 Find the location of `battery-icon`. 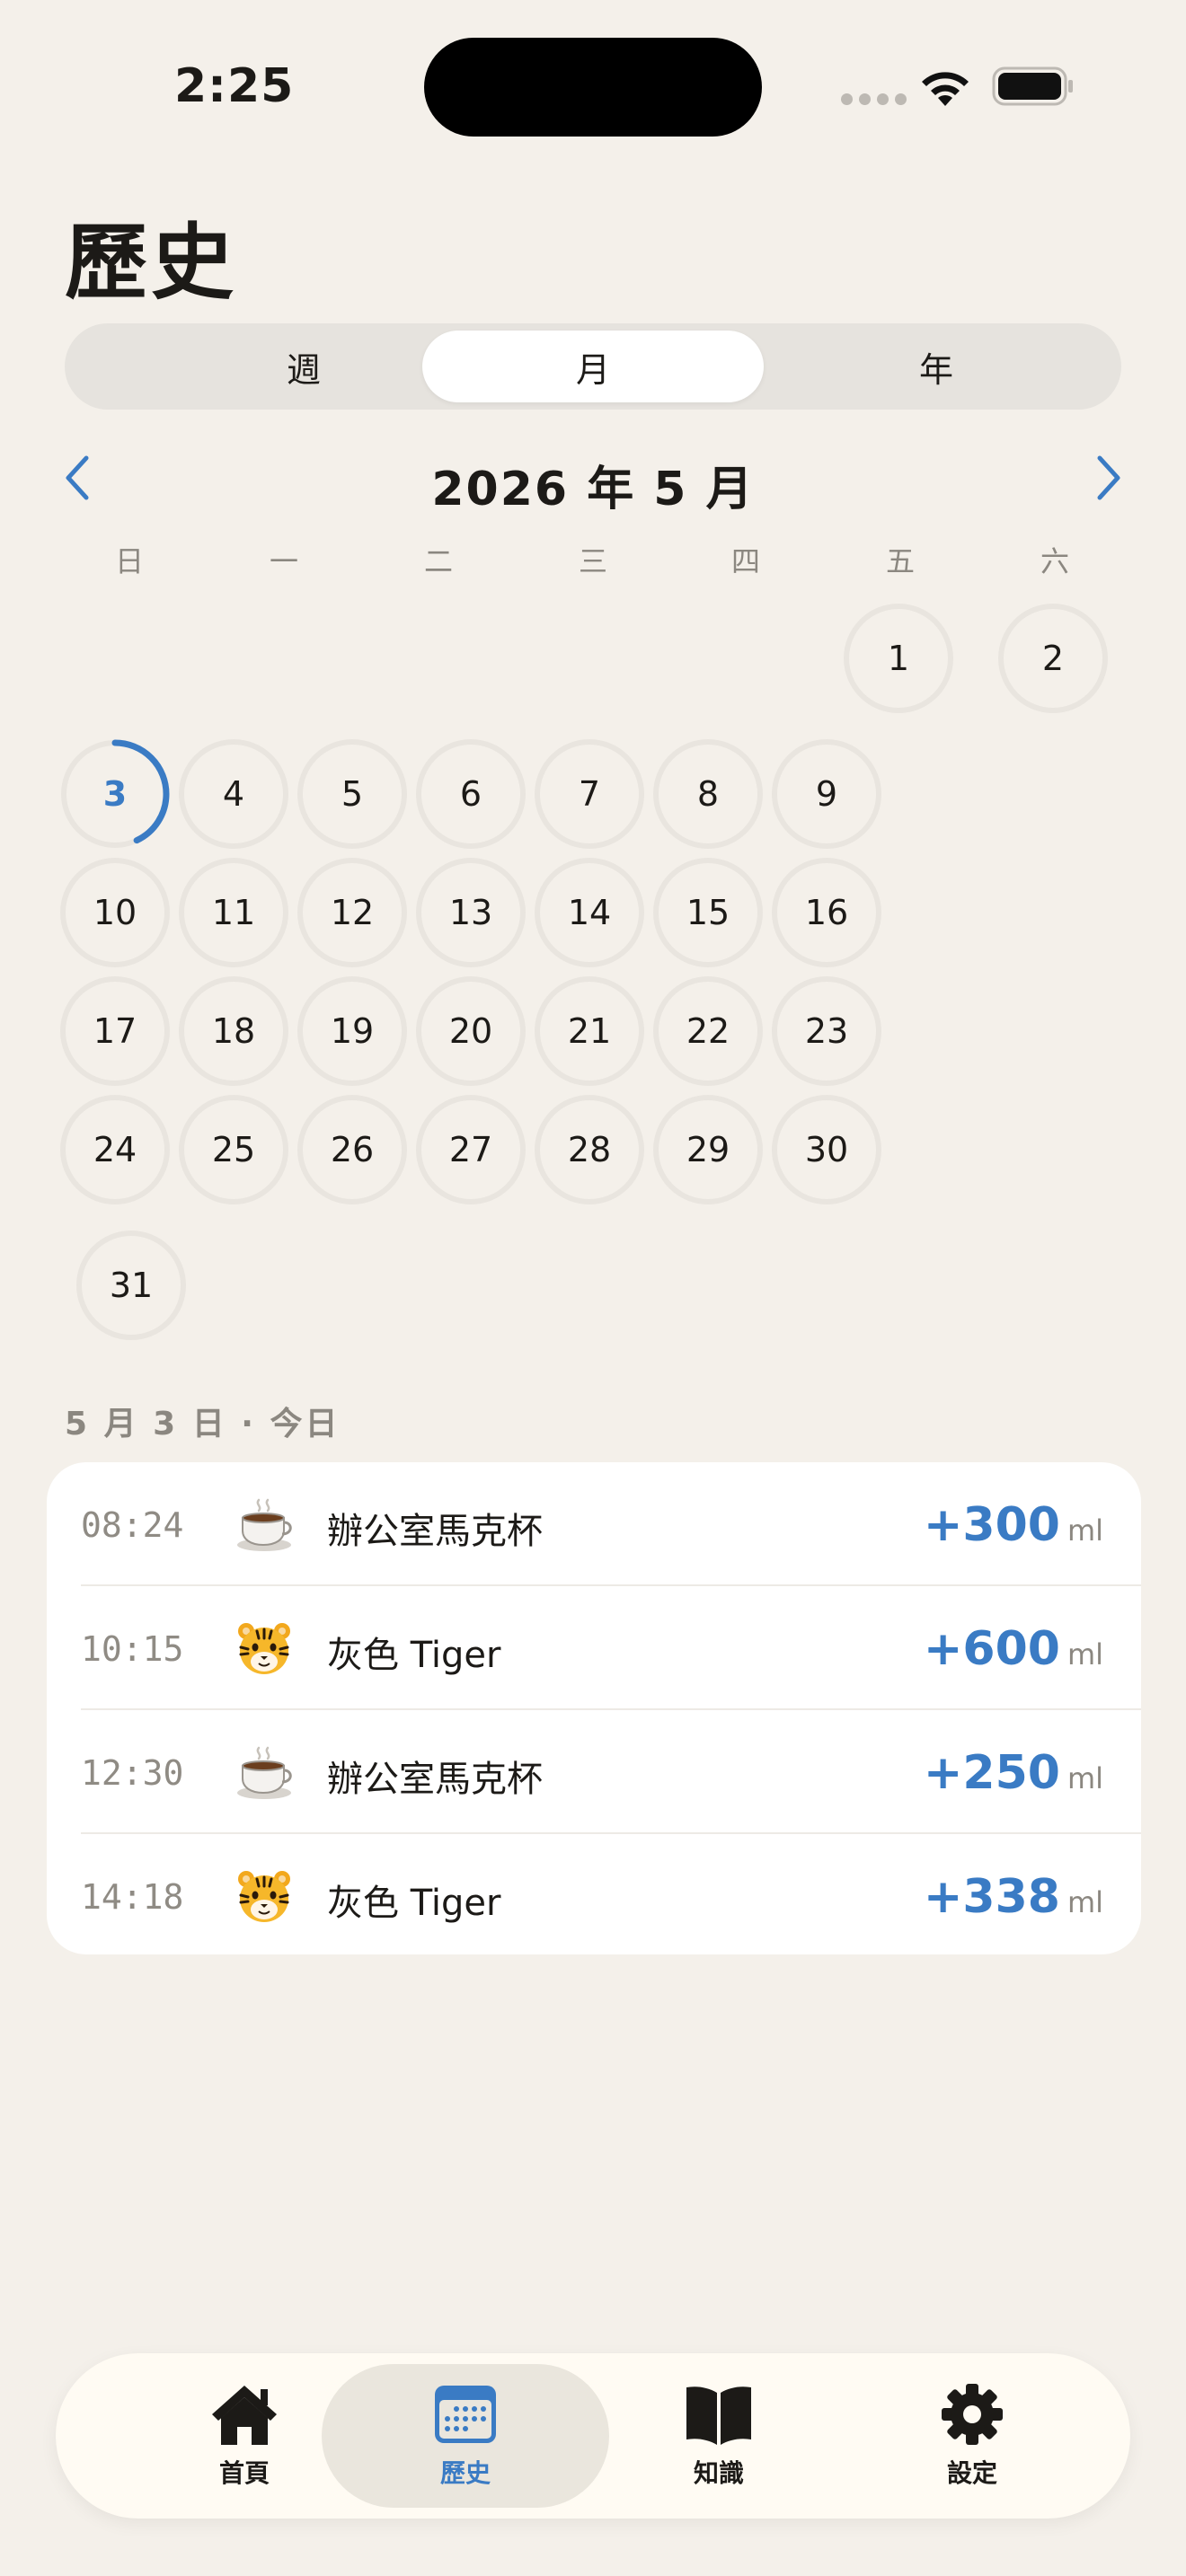

battery-icon is located at coordinates (1032, 86).